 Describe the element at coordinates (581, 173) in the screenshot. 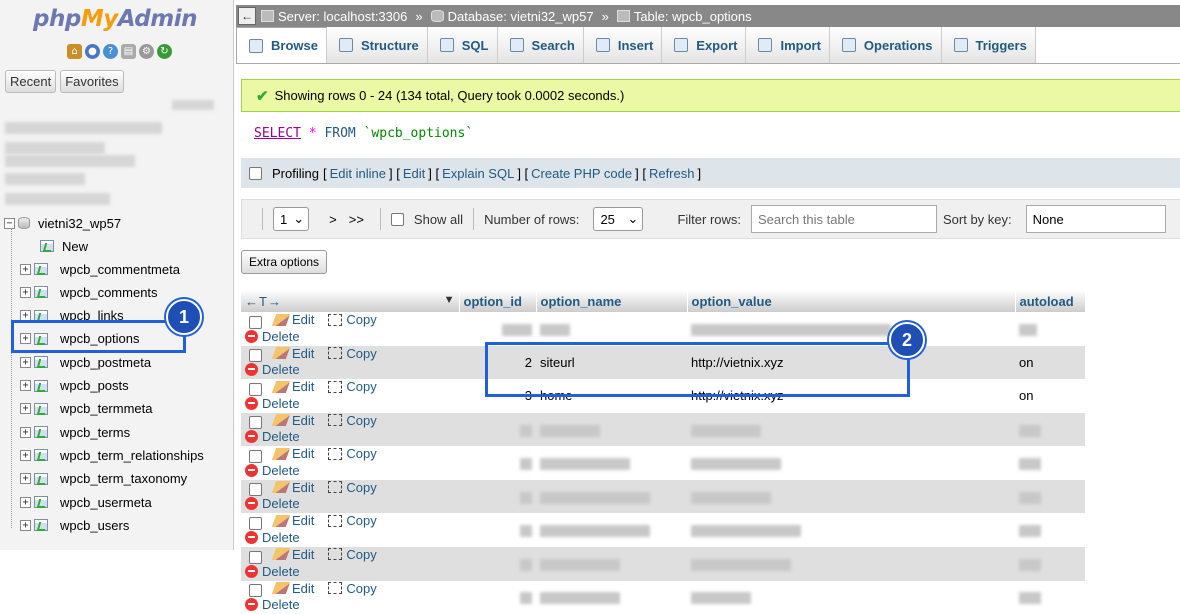

I see `create-php-code-link: Create PHP code` at that location.